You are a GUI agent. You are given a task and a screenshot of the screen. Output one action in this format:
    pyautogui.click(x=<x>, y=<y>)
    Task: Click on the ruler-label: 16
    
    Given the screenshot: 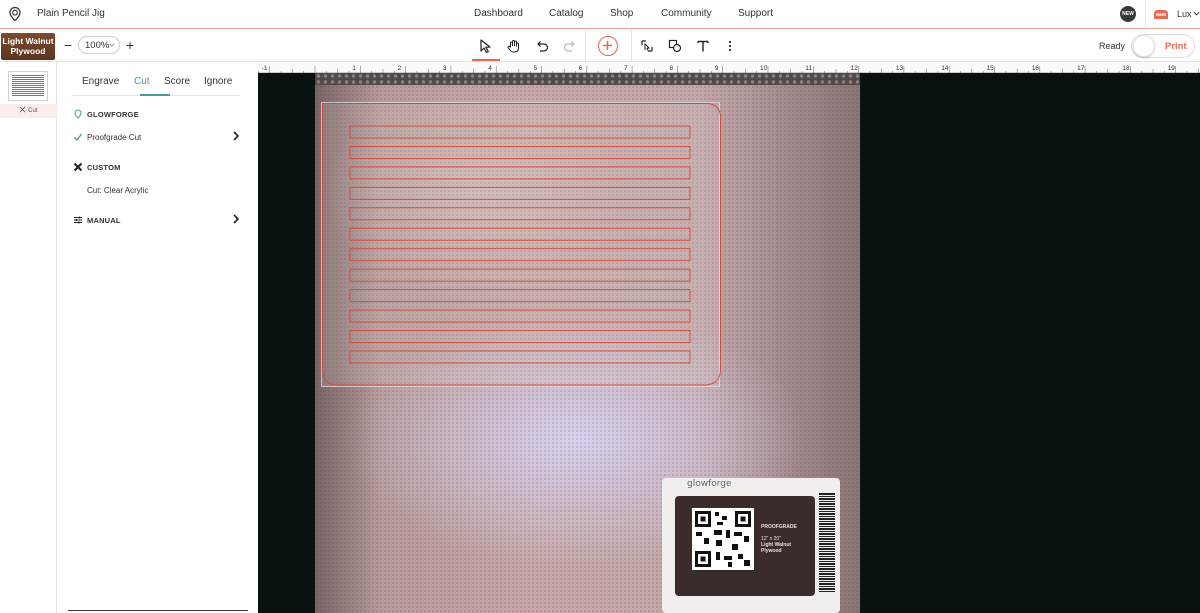 What is the action you would take?
    pyautogui.click(x=1036, y=68)
    